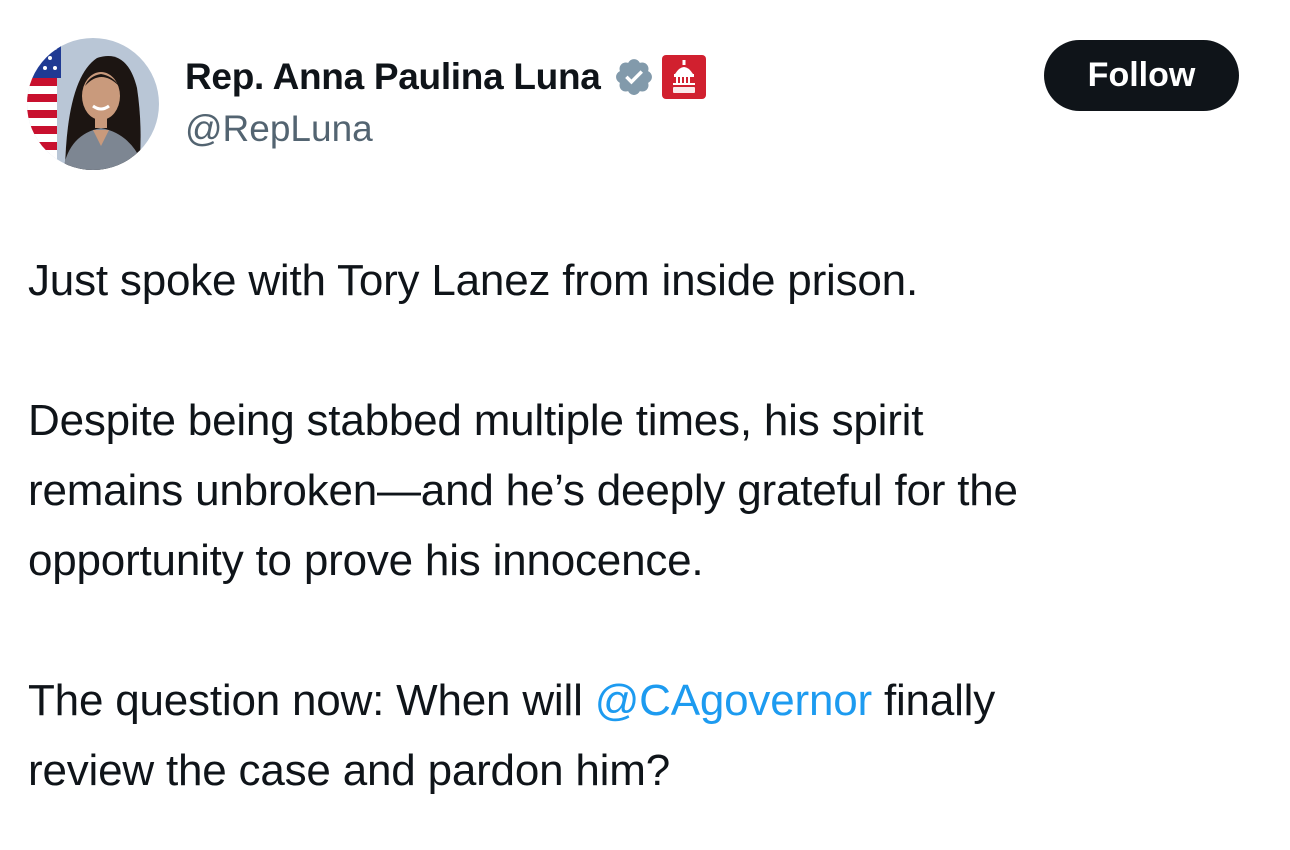  What do you see at coordinates (393, 77) in the screenshot?
I see `author-display-name: Rep. Anna Paulina Luna` at bounding box center [393, 77].